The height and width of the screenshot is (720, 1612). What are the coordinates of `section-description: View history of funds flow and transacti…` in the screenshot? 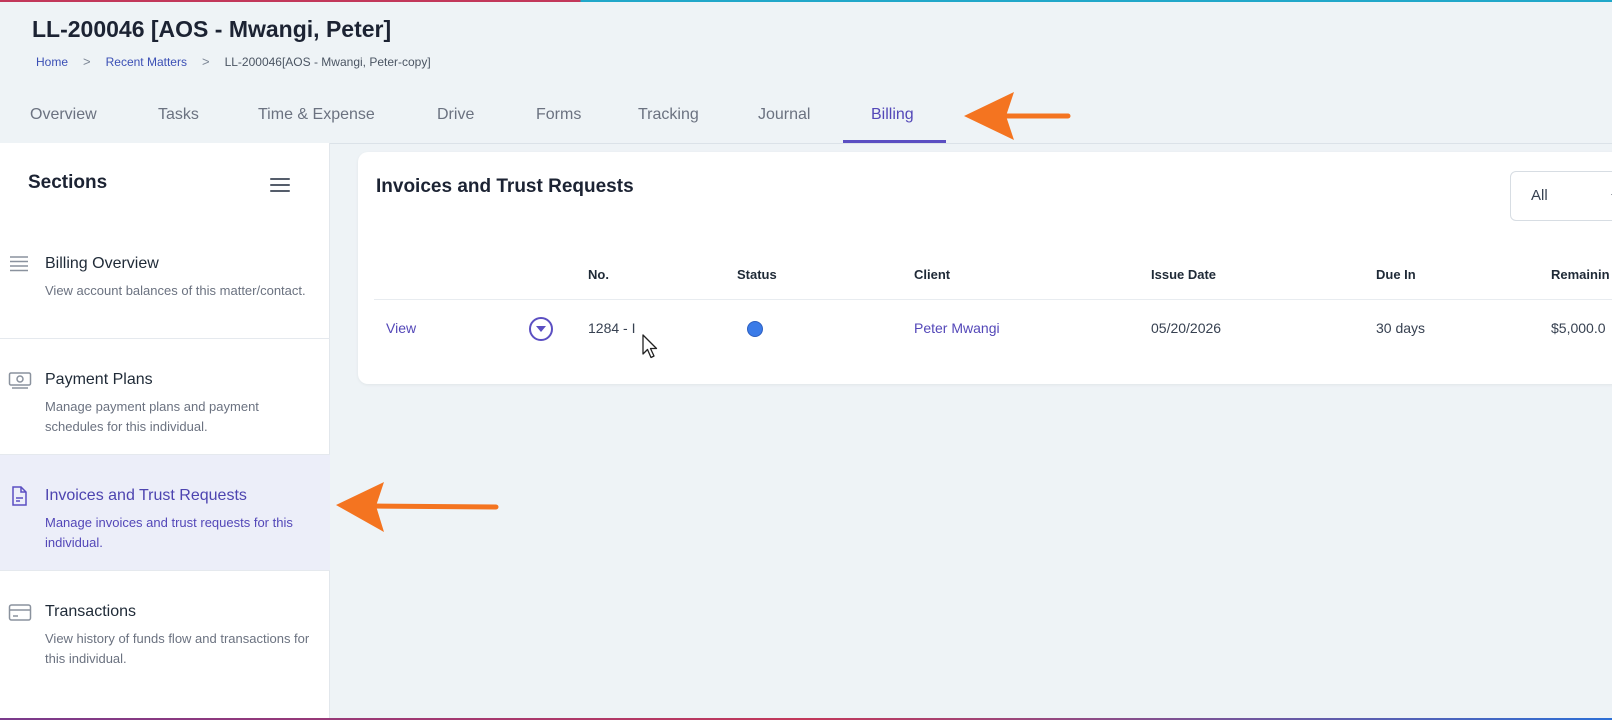 It's located at (177, 648).